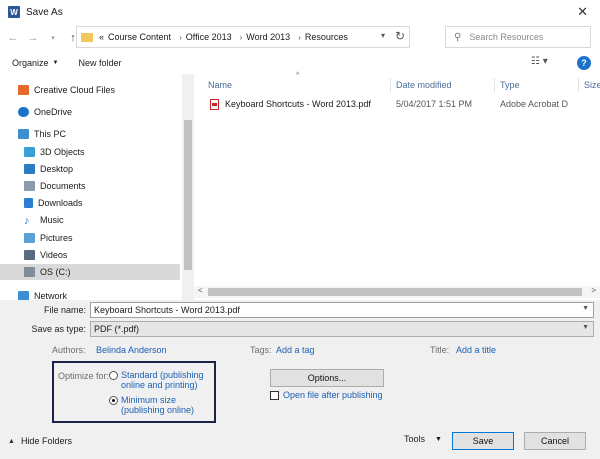 The width and height of the screenshot is (600, 459). What do you see at coordinates (483, 441) in the screenshot?
I see `save-button: Save` at bounding box center [483, 441].